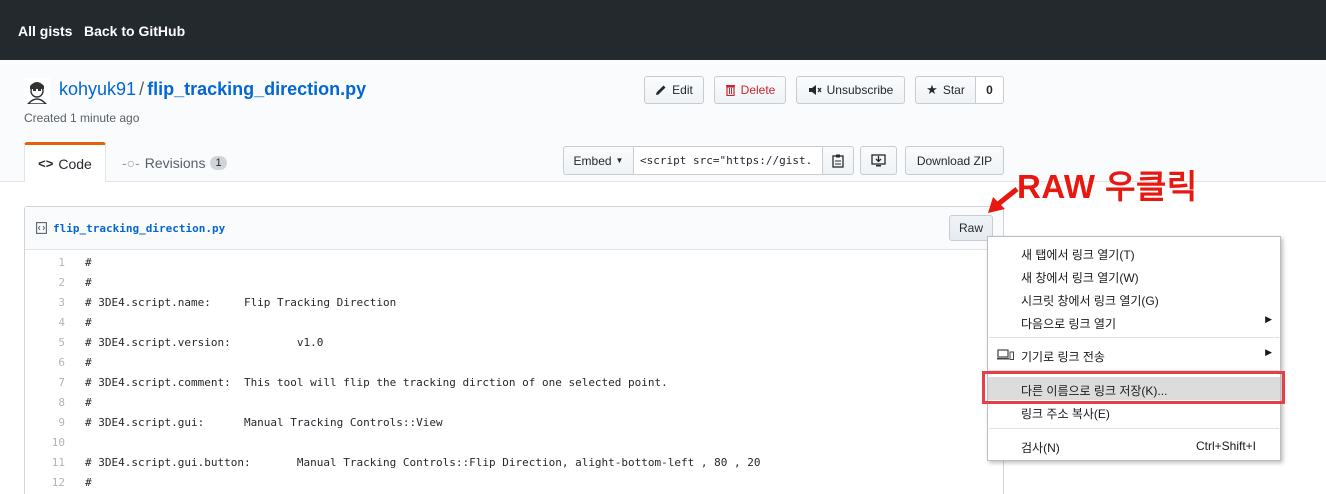  I want to click on star-icon: ★, so click(932, 89).